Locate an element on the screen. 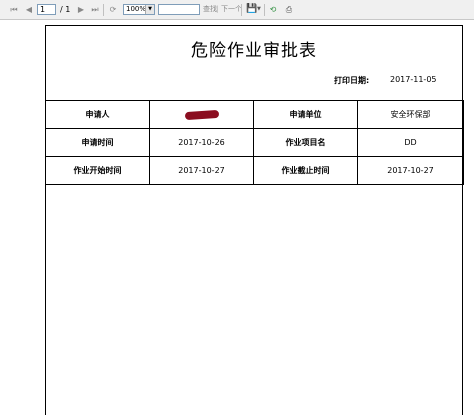 The image size is (474, 415). print-date-label: 打印日期: is located at coordinates (352, 80).